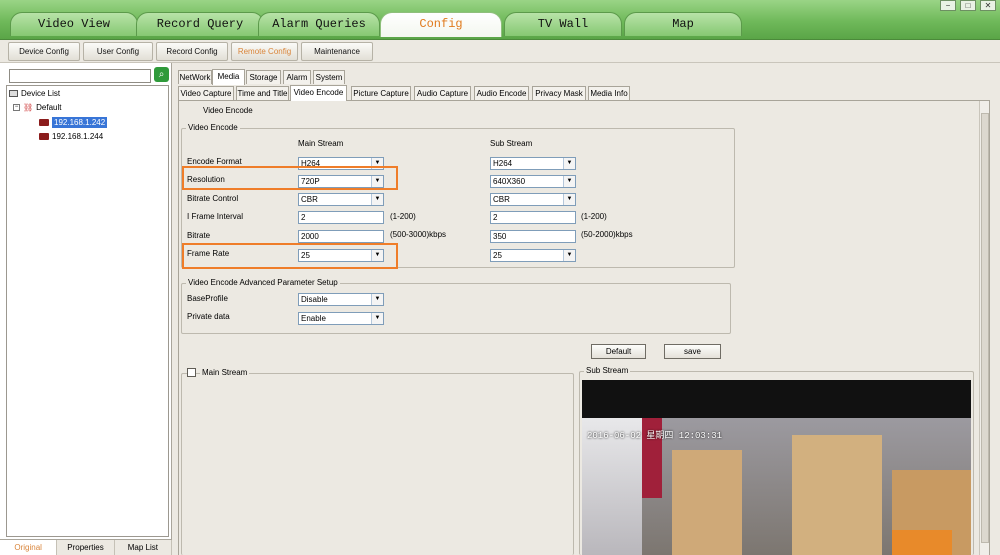 Image resolution: width=1000 pixels, height=555 pixels. What do you see at coordinates (199, 235) in the screenshot?
I see `bitrate-label: Bitrate` at bounding box center [199, 235].